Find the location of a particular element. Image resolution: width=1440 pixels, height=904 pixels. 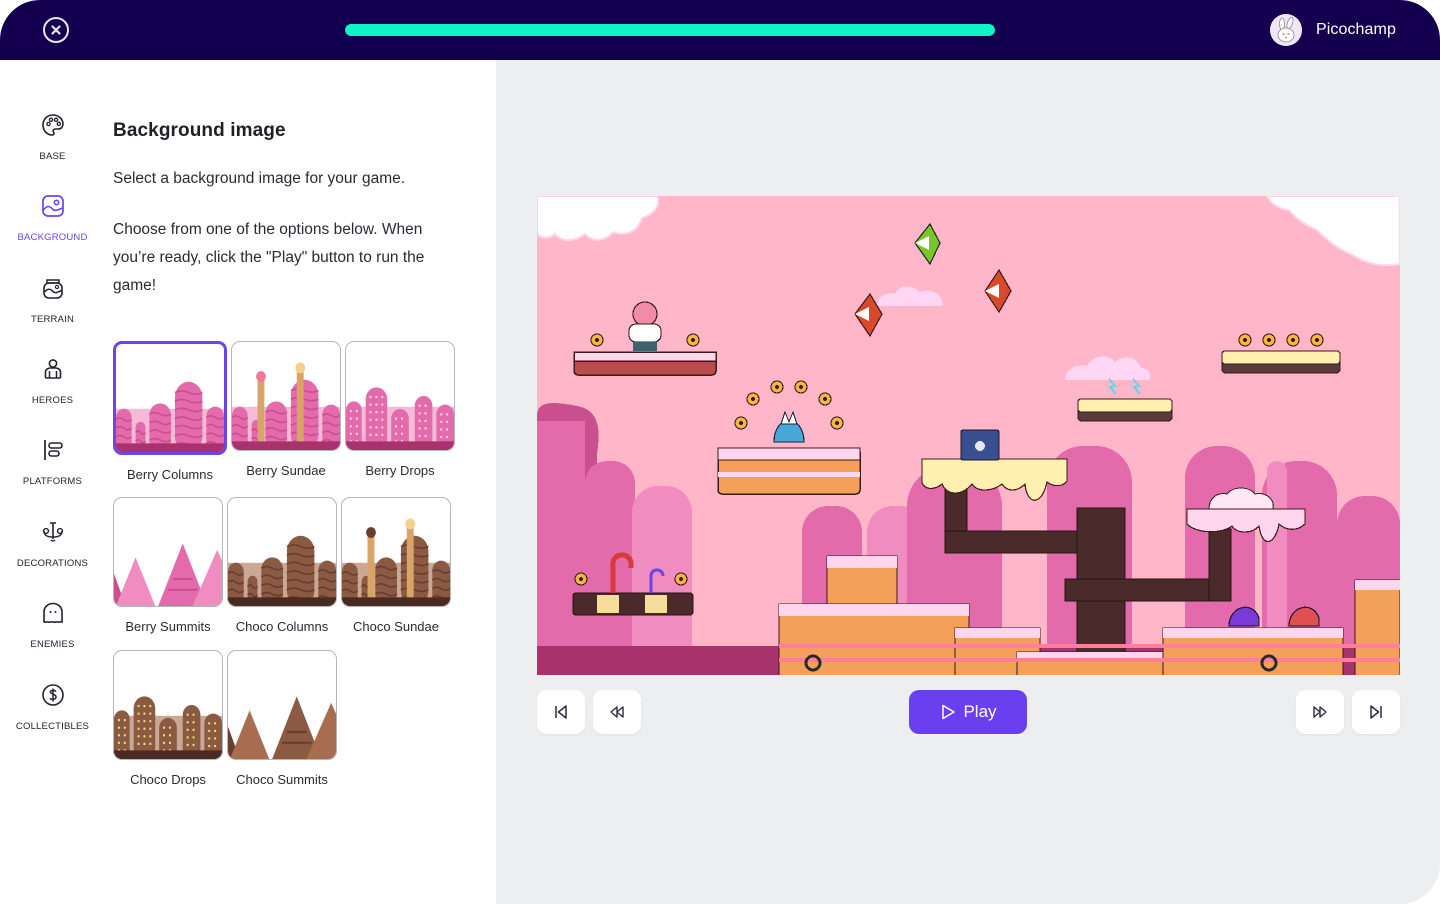

top-bar: Picochamp is located at coordinates (720, 30).